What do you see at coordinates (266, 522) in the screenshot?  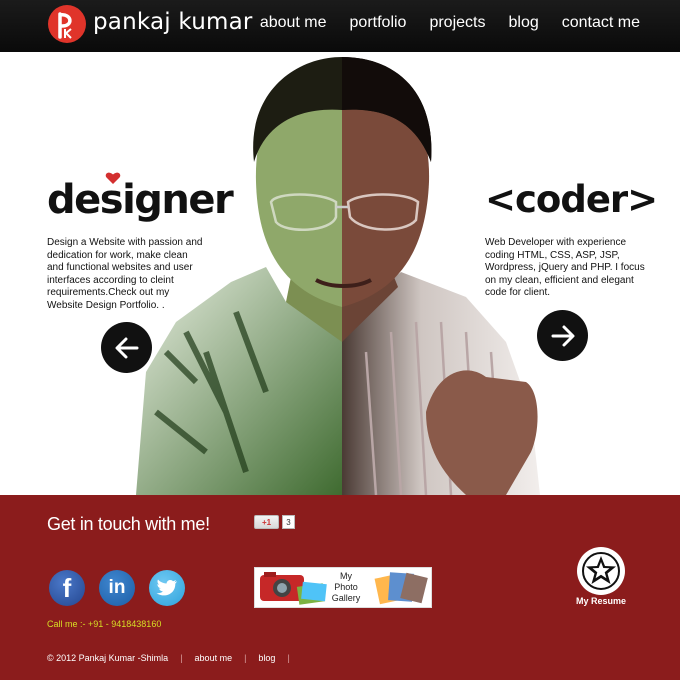 I see `google-plus-button: +1` at bounding box center [266, 522].